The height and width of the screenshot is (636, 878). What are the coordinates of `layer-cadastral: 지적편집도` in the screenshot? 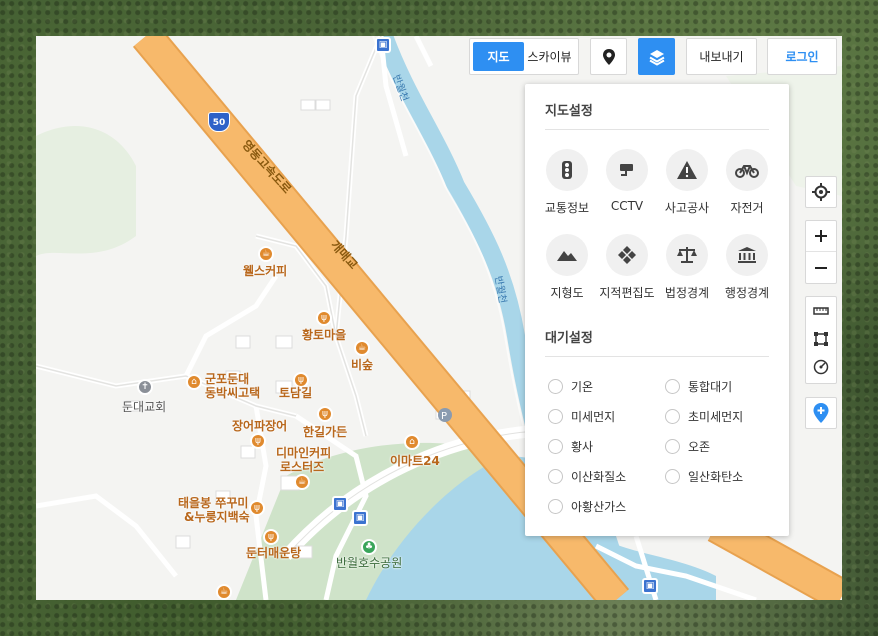 It's located at (627, 267).